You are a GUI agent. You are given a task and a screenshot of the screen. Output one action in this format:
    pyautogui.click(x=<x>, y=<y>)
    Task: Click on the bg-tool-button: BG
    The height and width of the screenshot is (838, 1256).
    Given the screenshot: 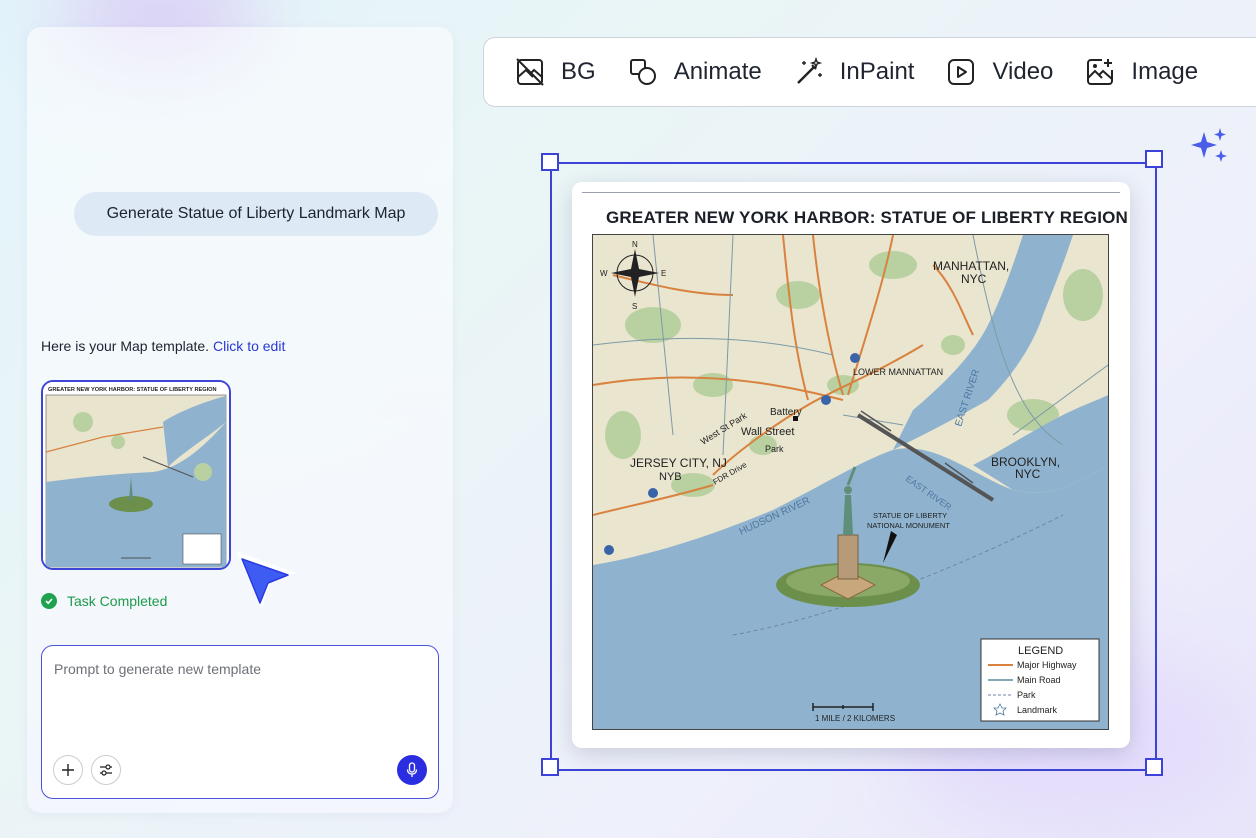 What is the action you would take?
    pyautogui.click(x=555, y=72)
    